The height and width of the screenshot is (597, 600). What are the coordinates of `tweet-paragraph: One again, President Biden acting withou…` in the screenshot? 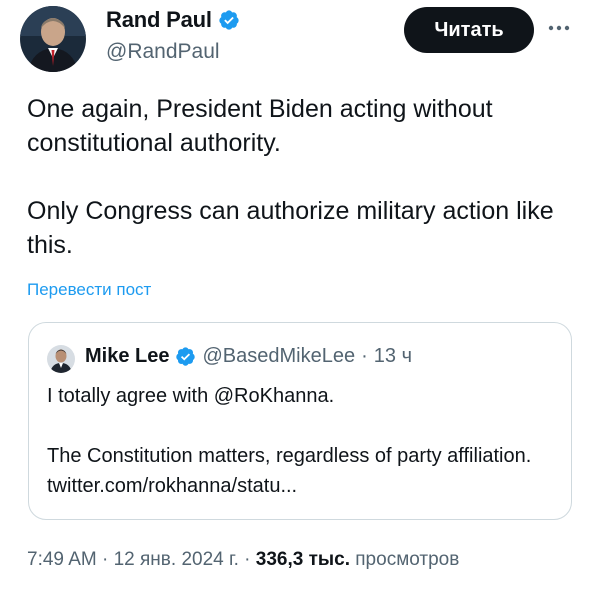 It's located at (260, 126).